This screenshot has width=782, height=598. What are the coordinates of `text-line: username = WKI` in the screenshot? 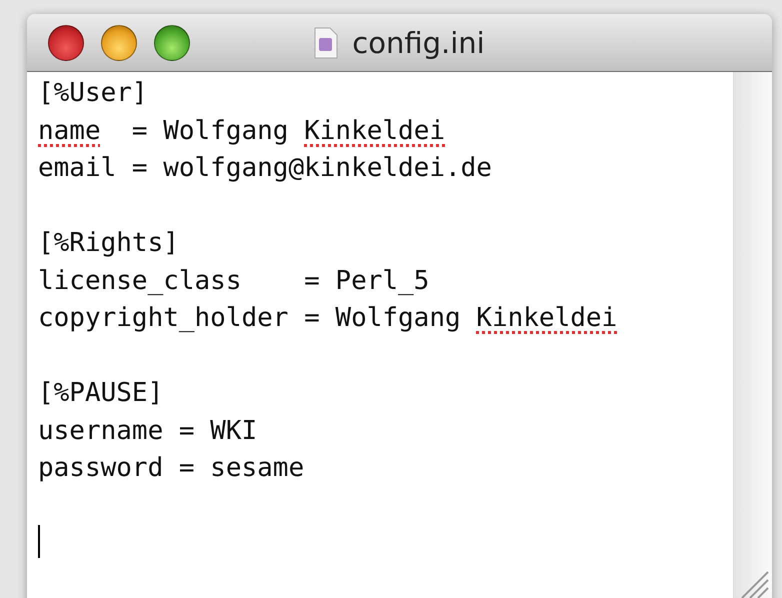 It's located at (148, 431).